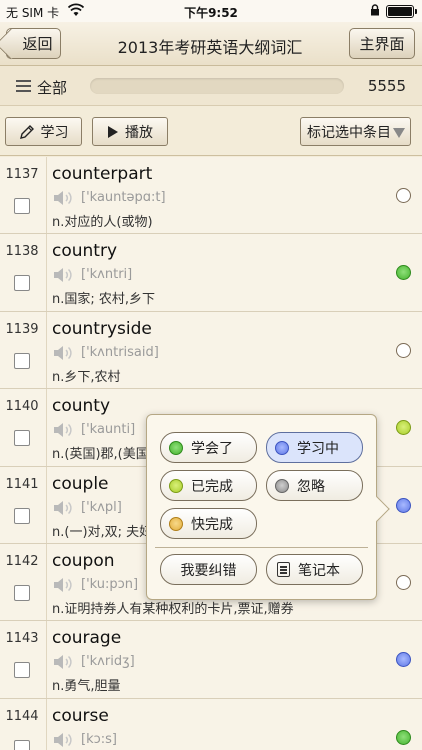 The image size is (422, 750). I want to click on menu-icon, so click(23, 86).